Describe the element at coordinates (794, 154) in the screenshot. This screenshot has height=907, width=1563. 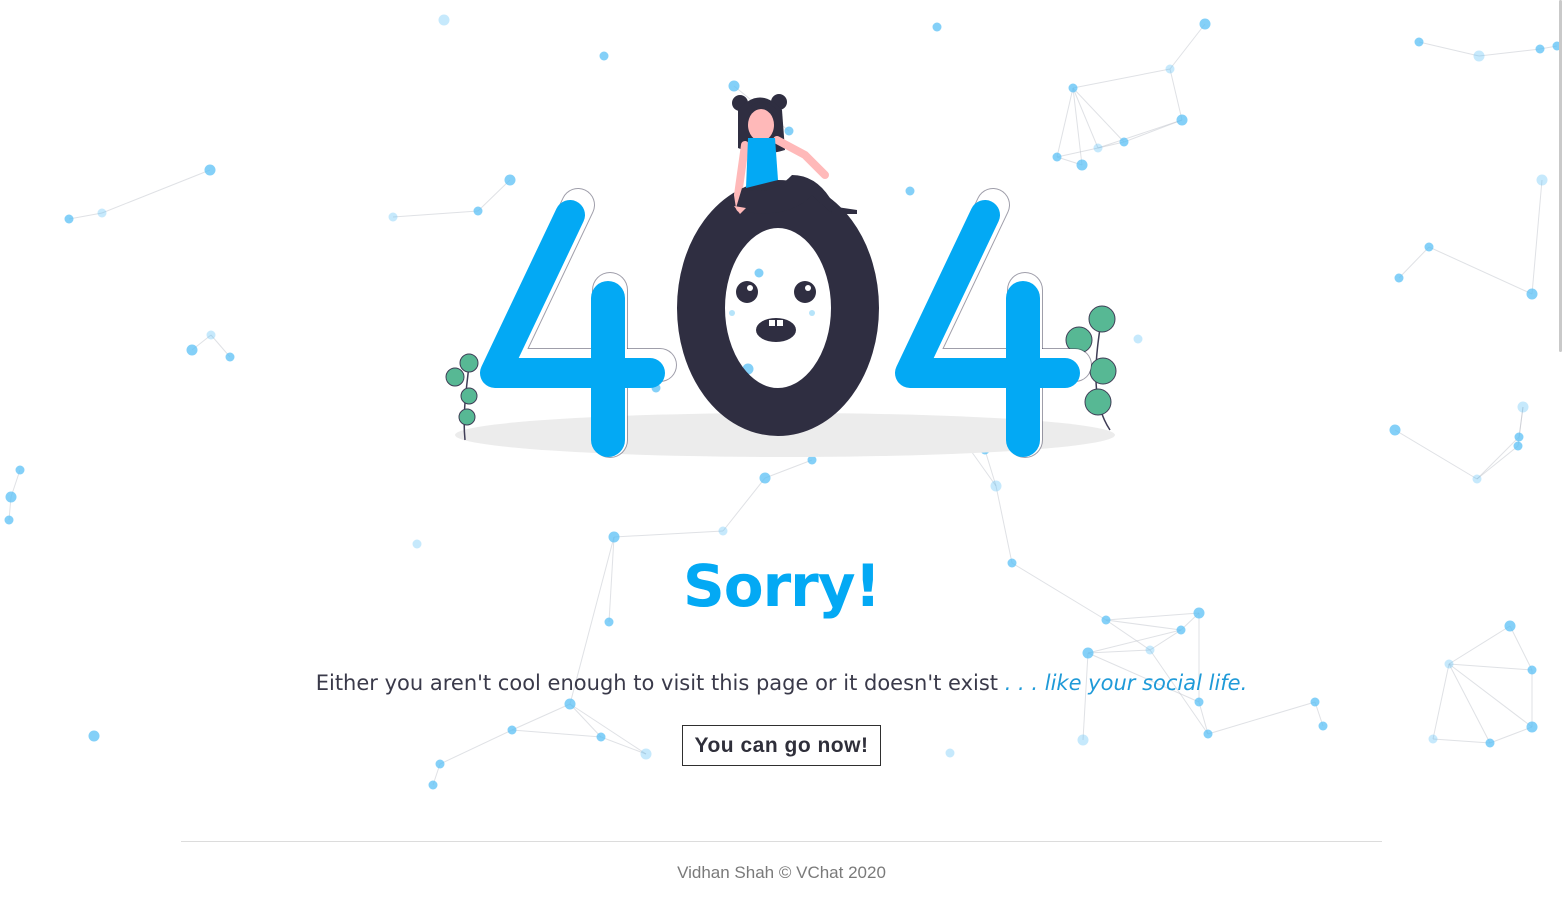
I see `girl-character-icon` at that location.